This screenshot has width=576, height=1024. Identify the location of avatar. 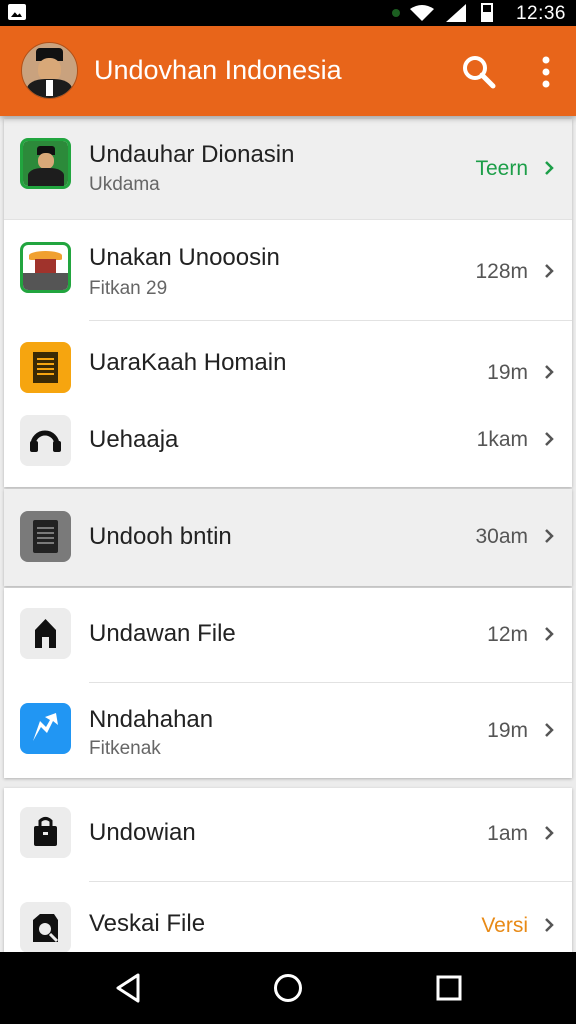
(49, 70).